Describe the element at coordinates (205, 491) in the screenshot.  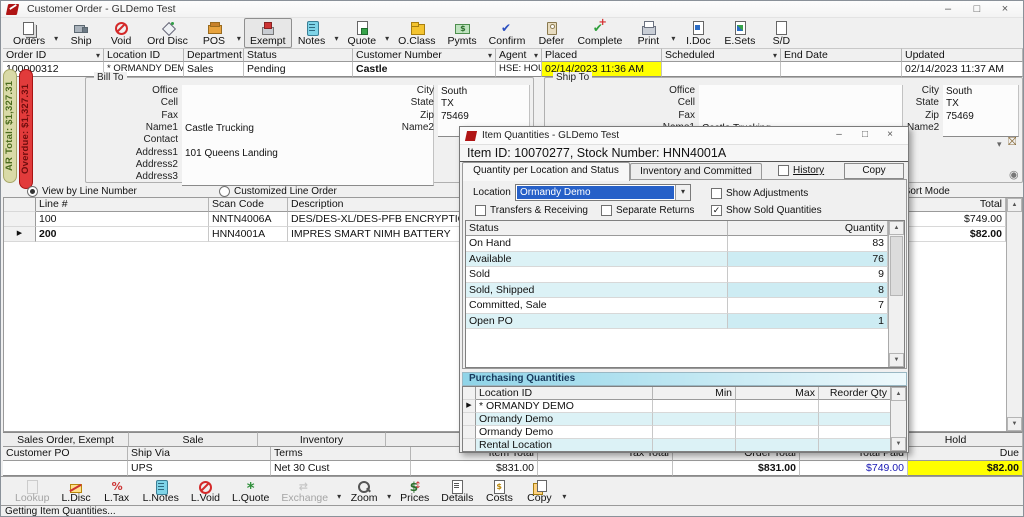
I see `toolbar-button-l-void: L.Void` at that location.